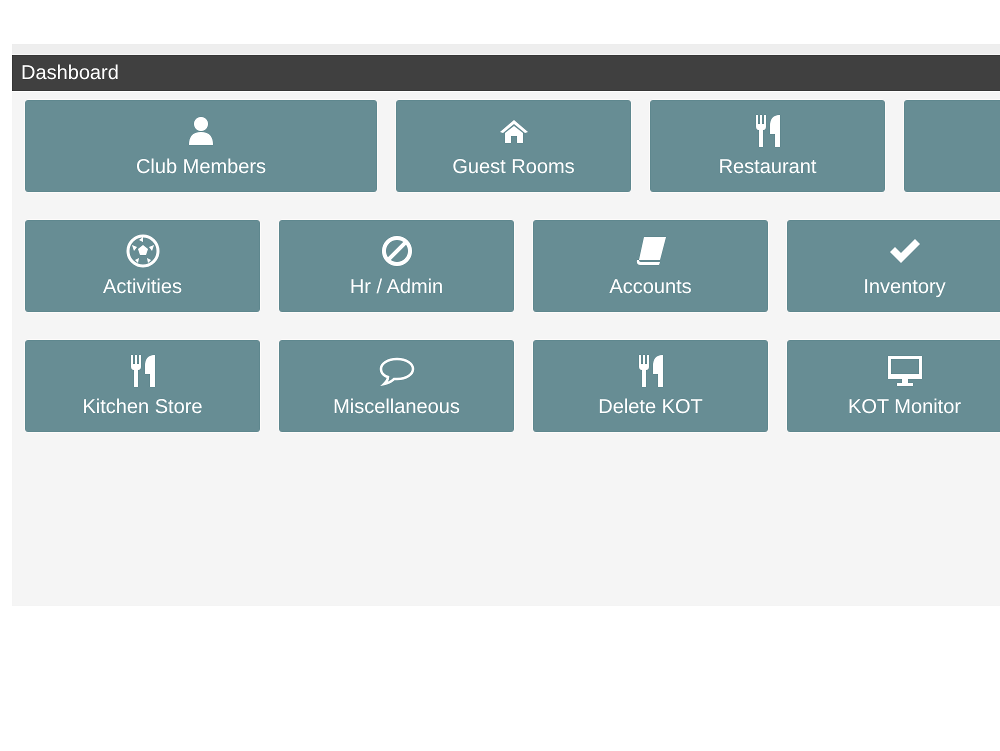 This screenshot has width=1000, height=751. I want to click on menu-tile: Kitchen Store, so click(142, 386).